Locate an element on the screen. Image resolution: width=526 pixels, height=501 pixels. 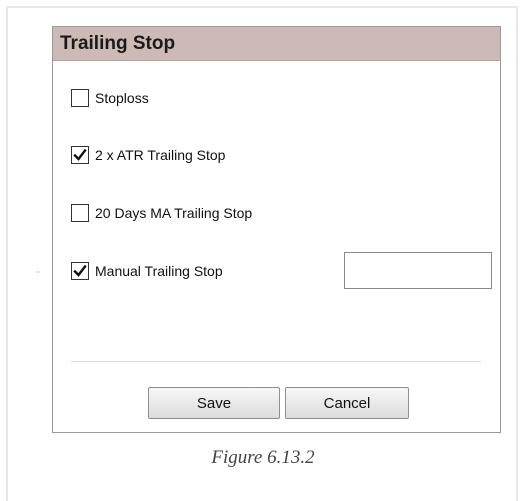
manual-trailing-stop-option: Manual Trailing Stop is located at coordinates (147, 271).